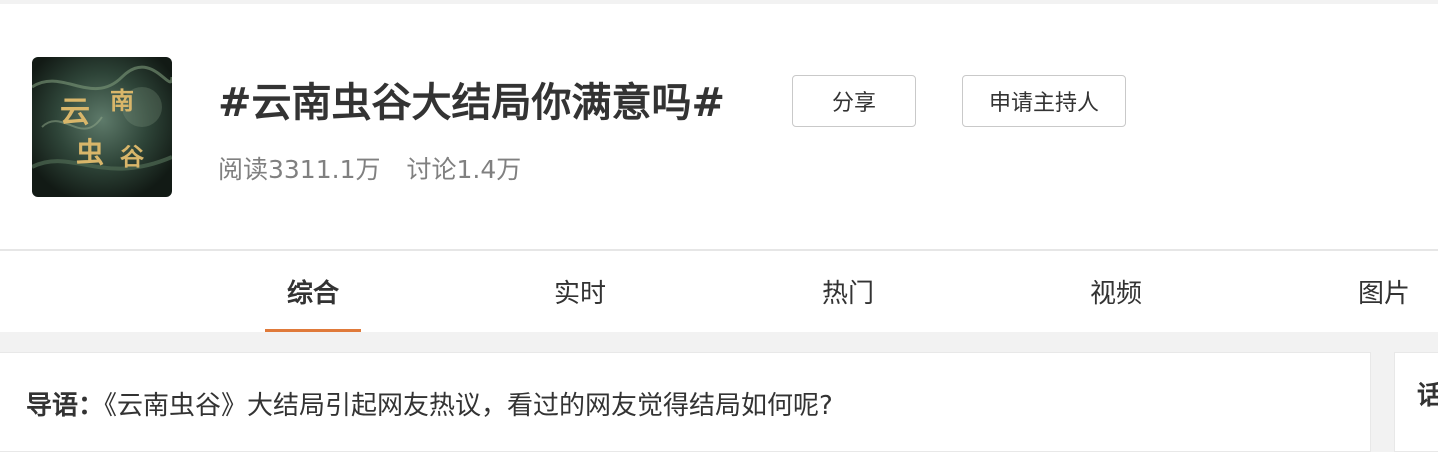 The height and width of the screenshot is (452, 1438). Describe the element at coordinates (90, 152) in the screenshot. I see `svg-text: 虫` at that location.